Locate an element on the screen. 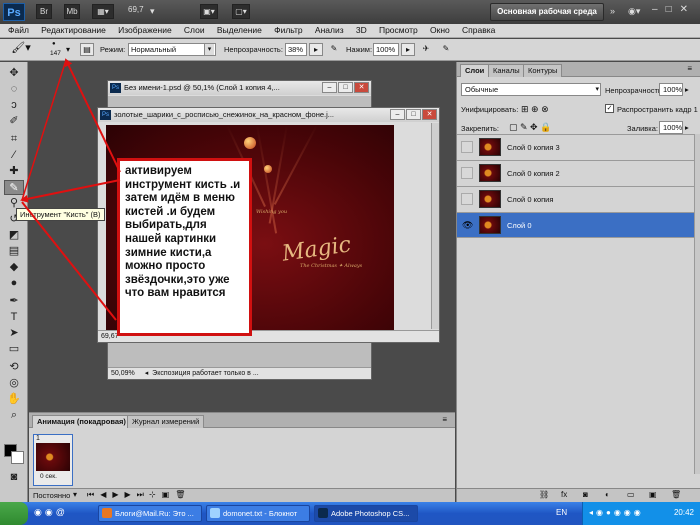  unify-buttons-icon: ⊞ ⊕ ⊗ is located at coordinates (535, 109).